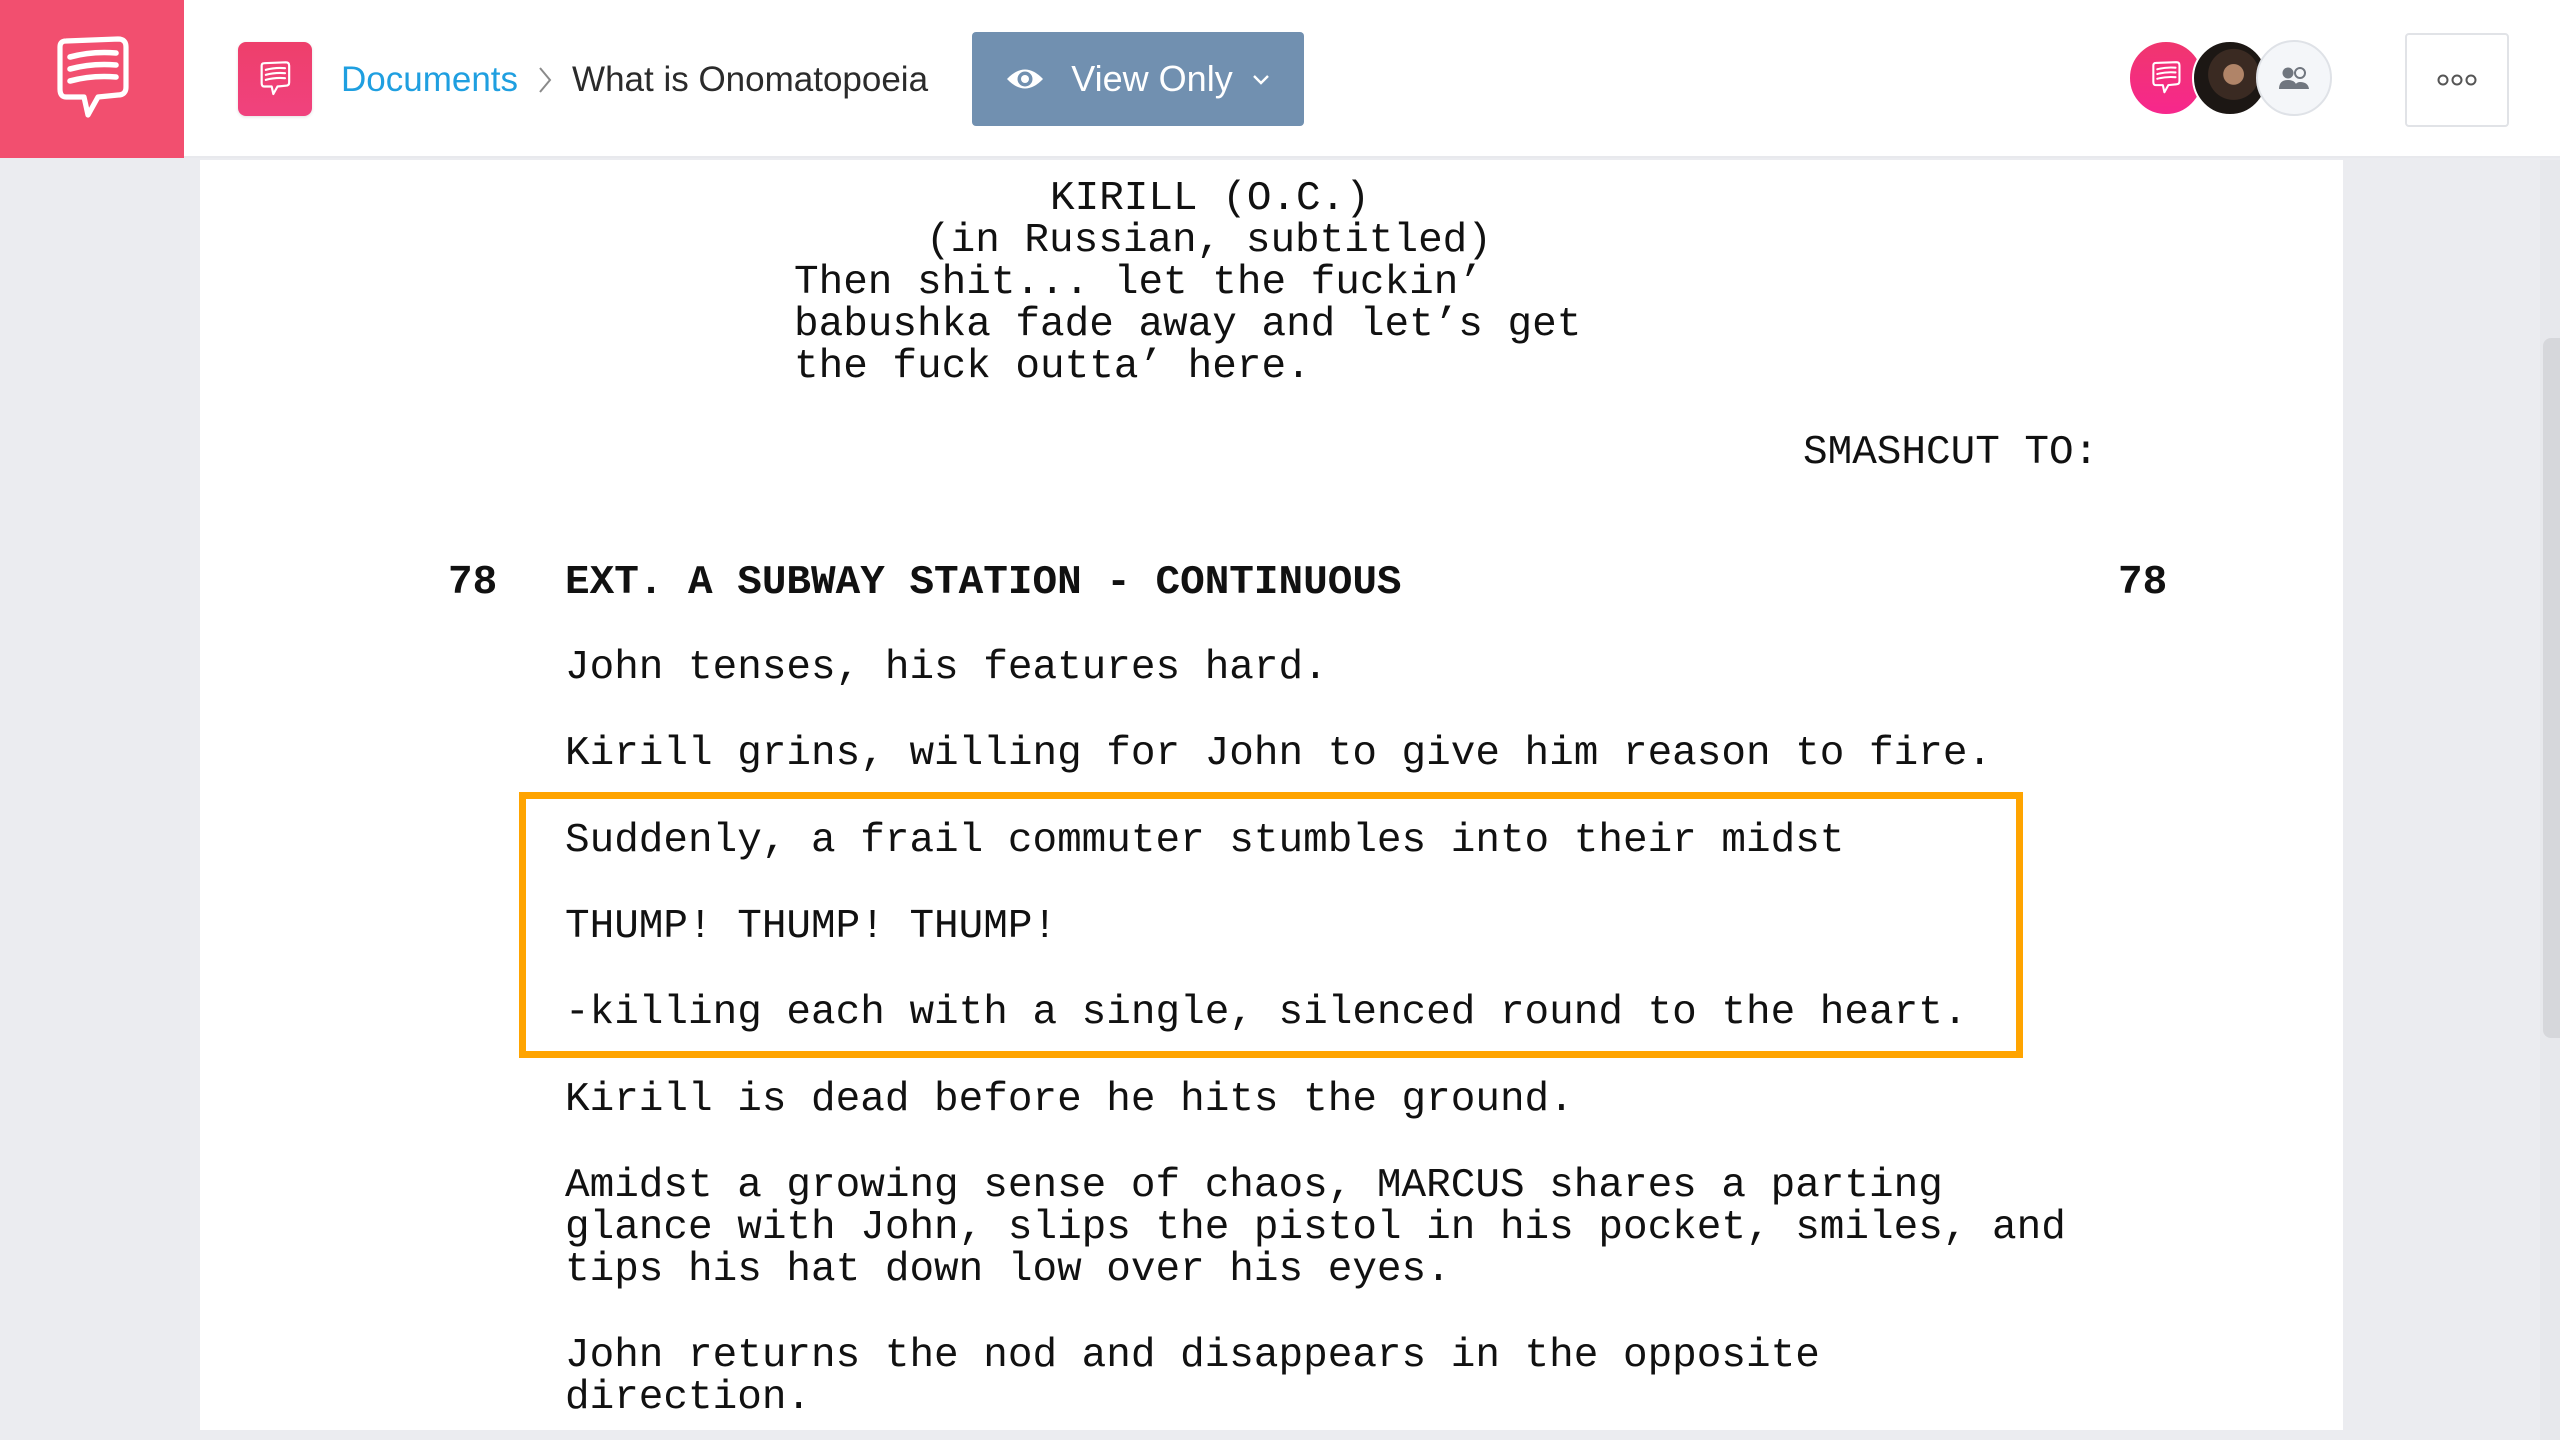  Describe the element at coordinates (1025, 79) in the screenshot. I see `eye-icon` at that location.